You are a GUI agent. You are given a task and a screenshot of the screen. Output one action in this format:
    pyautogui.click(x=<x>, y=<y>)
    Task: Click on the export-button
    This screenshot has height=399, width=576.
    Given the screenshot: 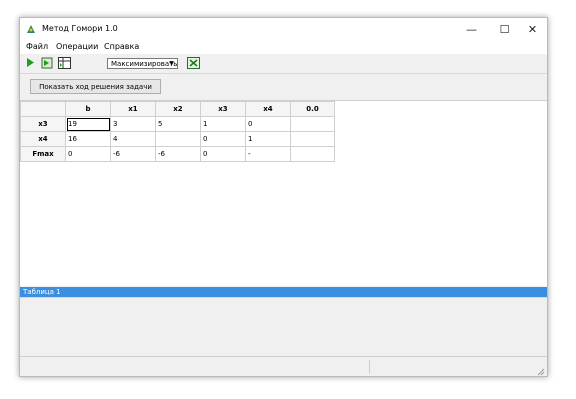 What is the action you would take?
    pyautogui.click(x=193, y=63)
    